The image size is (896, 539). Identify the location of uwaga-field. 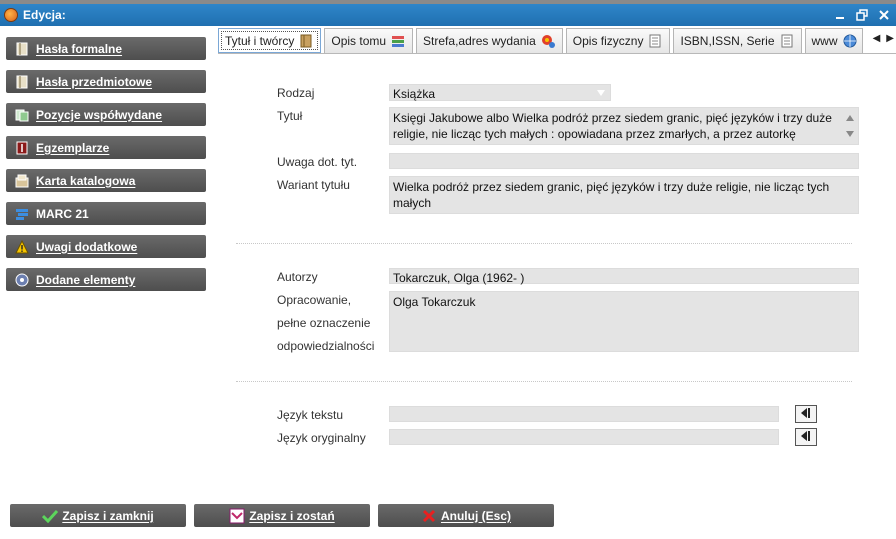
(624, 161).